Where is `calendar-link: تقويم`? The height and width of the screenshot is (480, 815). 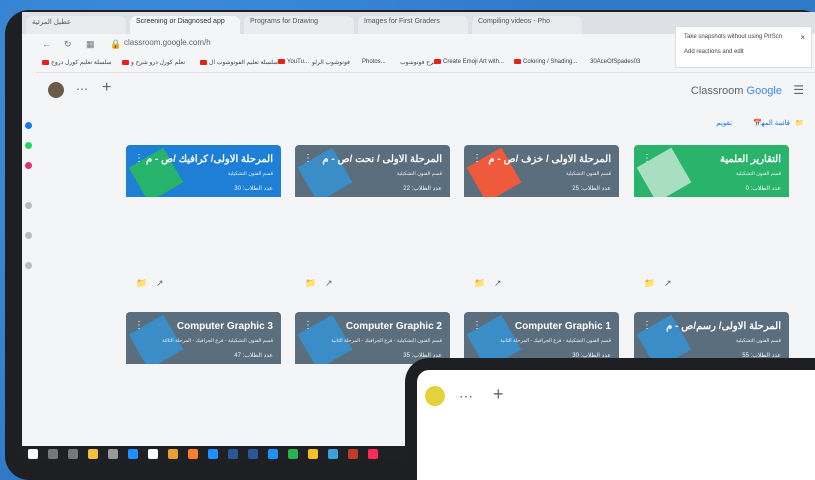 calendar-link: تقويم is located at coordinates (724, 123).